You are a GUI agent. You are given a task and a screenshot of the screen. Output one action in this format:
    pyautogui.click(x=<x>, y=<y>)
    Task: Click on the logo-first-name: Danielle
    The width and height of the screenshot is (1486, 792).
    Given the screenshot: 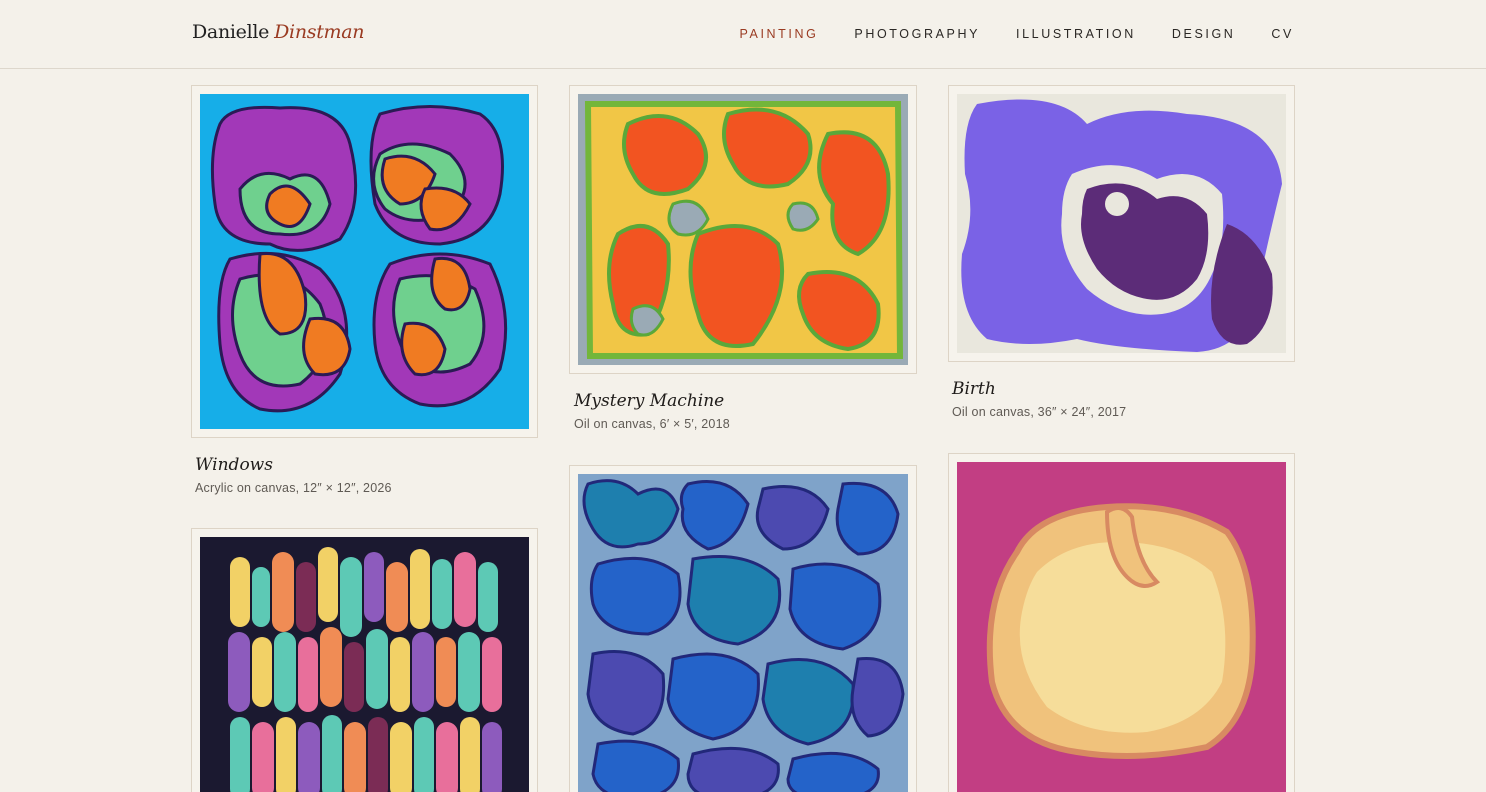 What is the action you would take?
    pyautogui.click(x=231, y=32)
    